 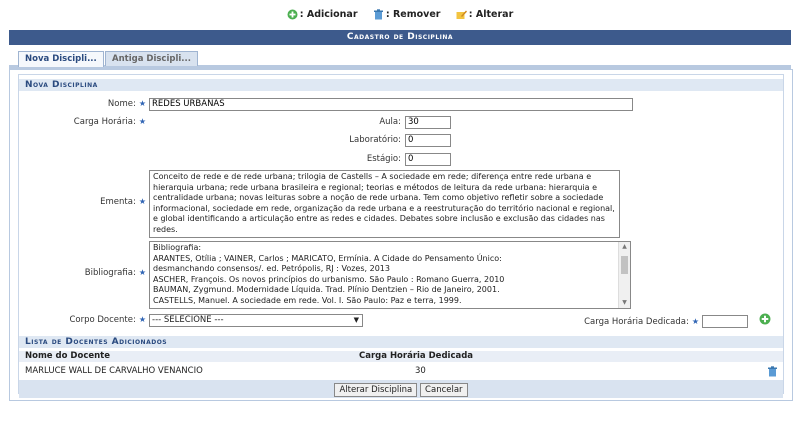 I want to click on scroll-down-icon: ▼, so click(x=624, y=303).